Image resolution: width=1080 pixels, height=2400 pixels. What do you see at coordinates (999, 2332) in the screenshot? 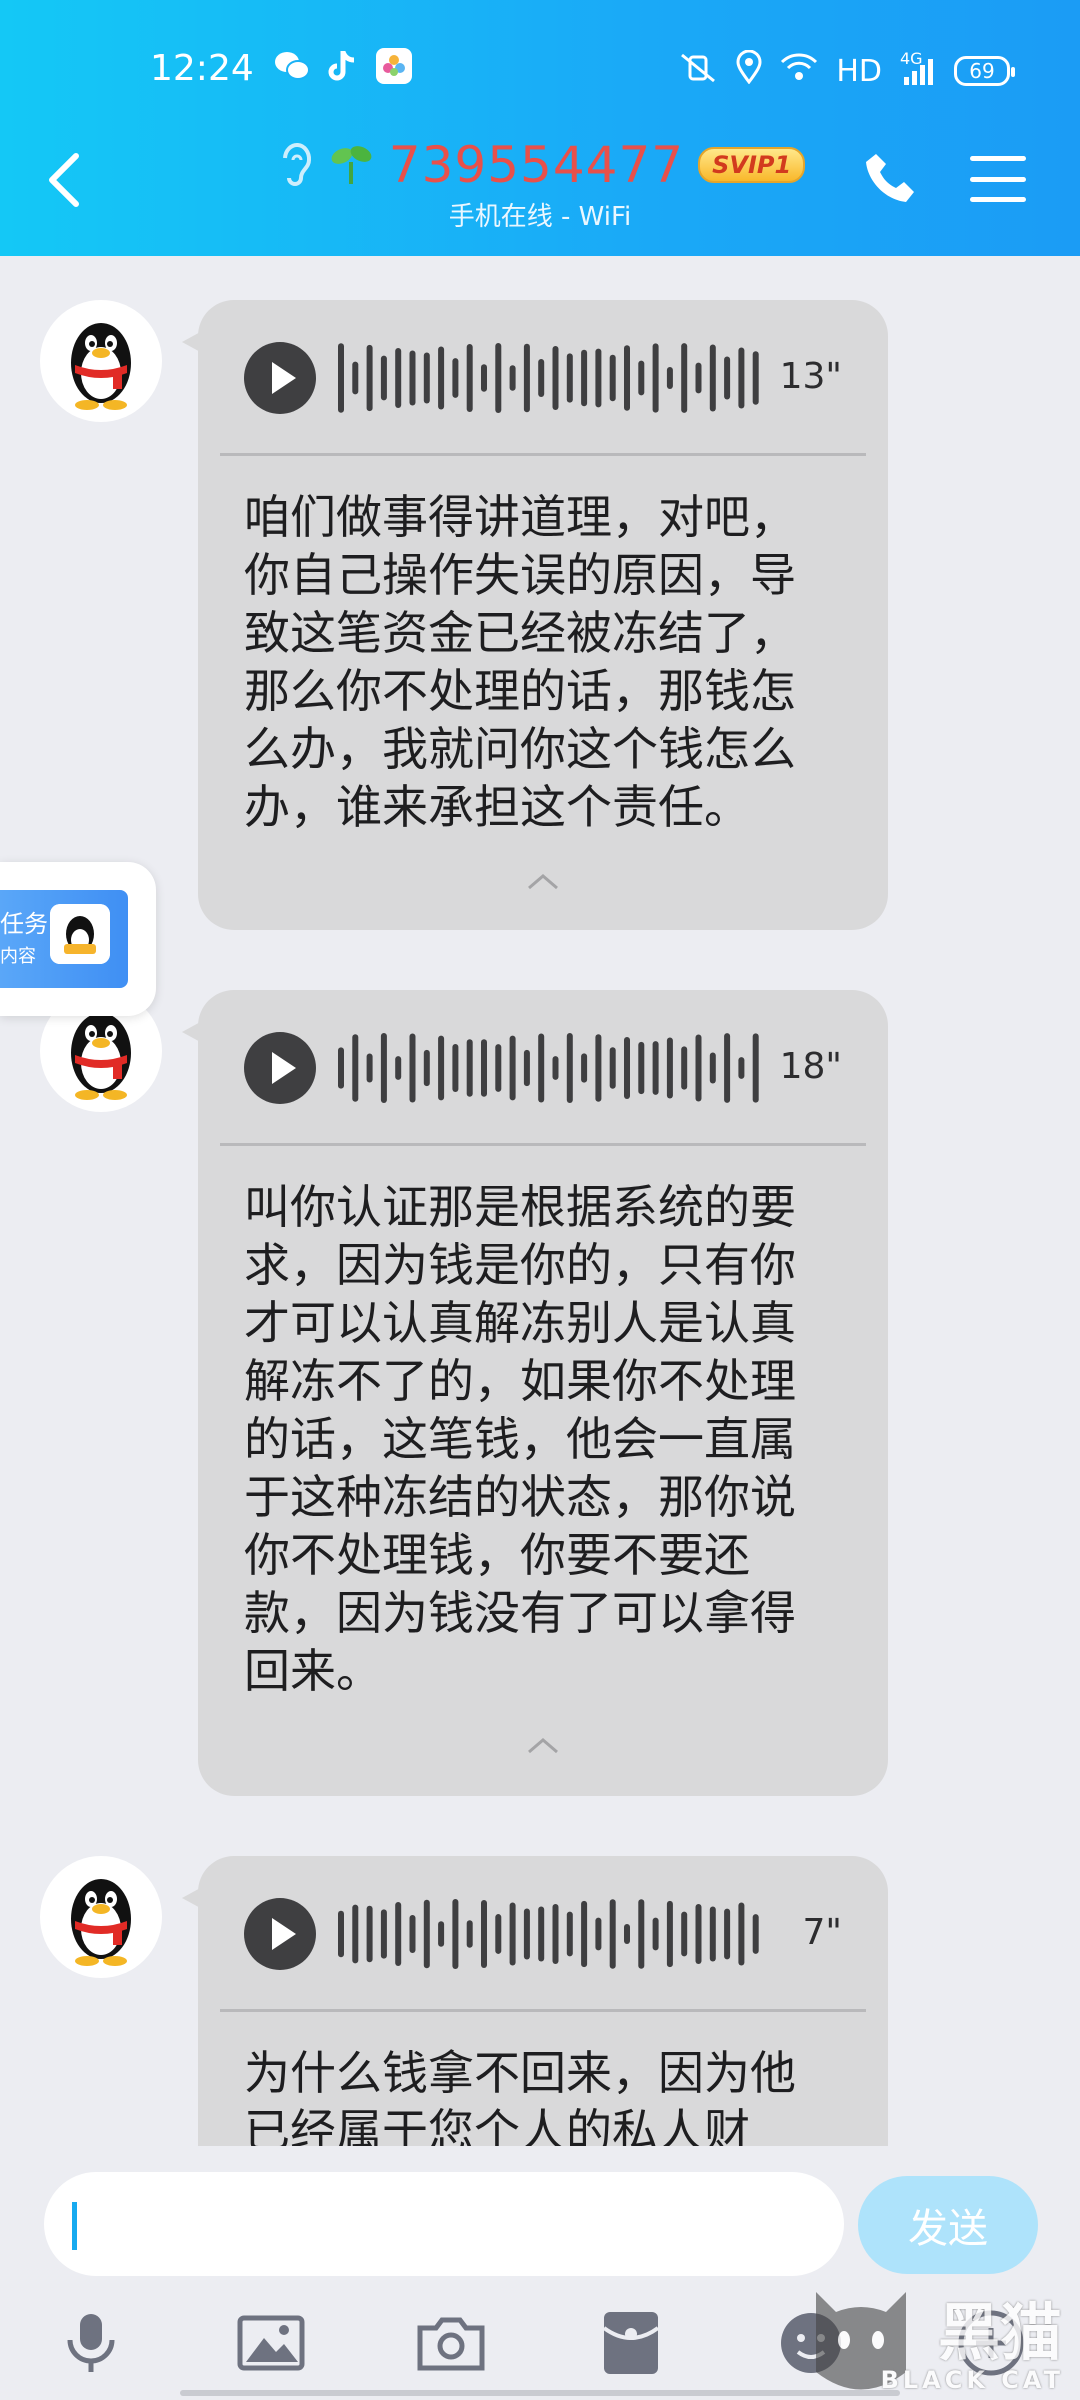
I see `watermark-text: 黑猫` at bounding box center [999, 2332].